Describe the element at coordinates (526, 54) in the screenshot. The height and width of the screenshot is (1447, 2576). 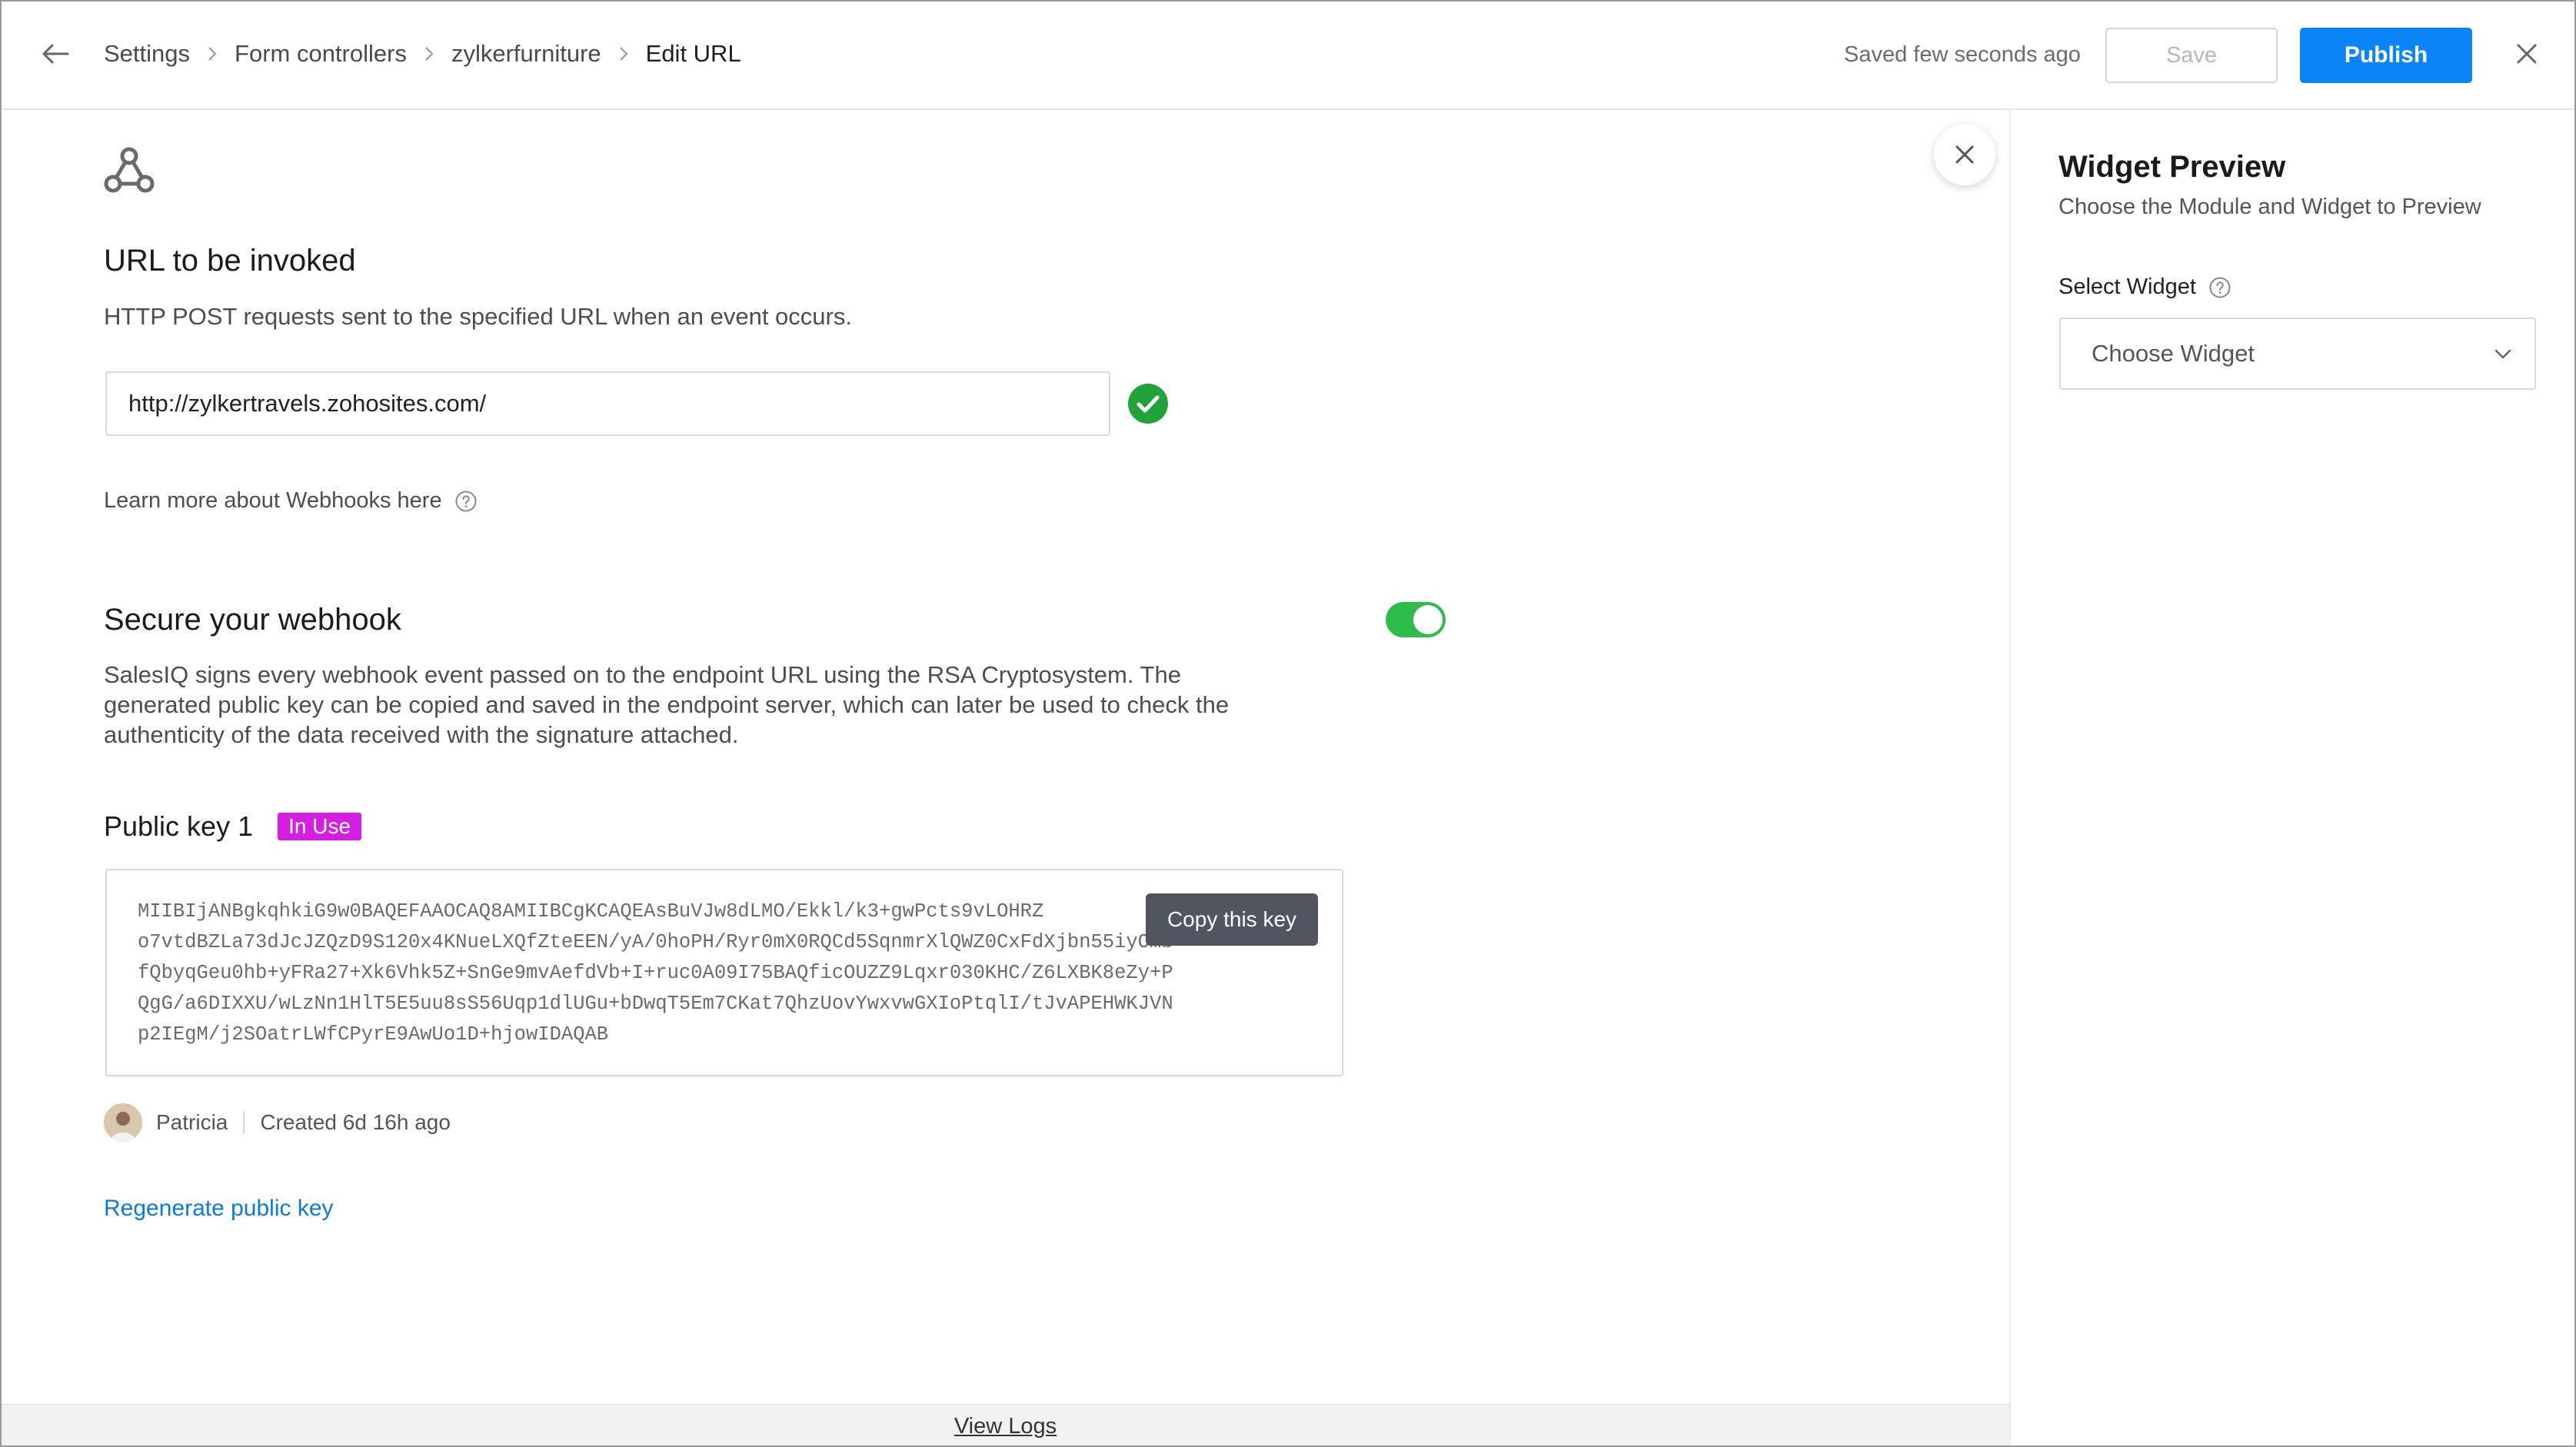
I see `breadcrumb-zylkerfurniture: zylkerfurniture` at that location.